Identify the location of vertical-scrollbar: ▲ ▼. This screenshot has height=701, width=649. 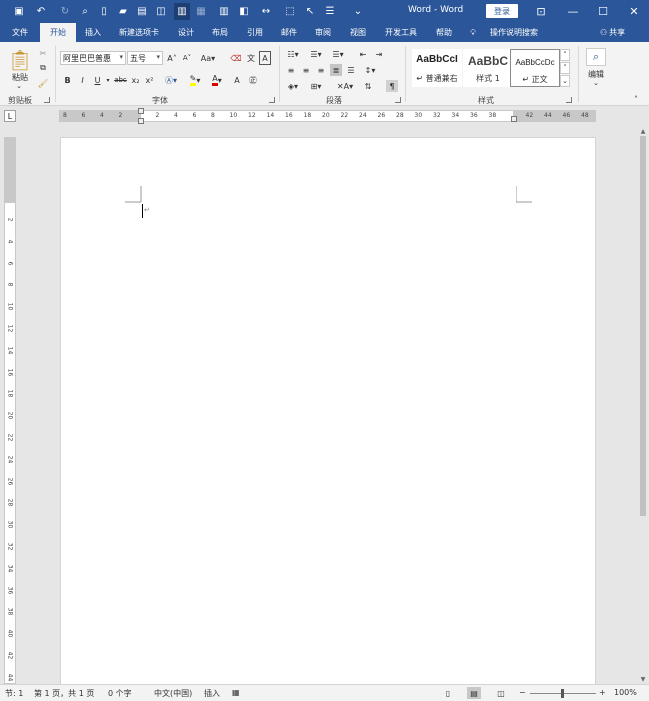
(643, 405).